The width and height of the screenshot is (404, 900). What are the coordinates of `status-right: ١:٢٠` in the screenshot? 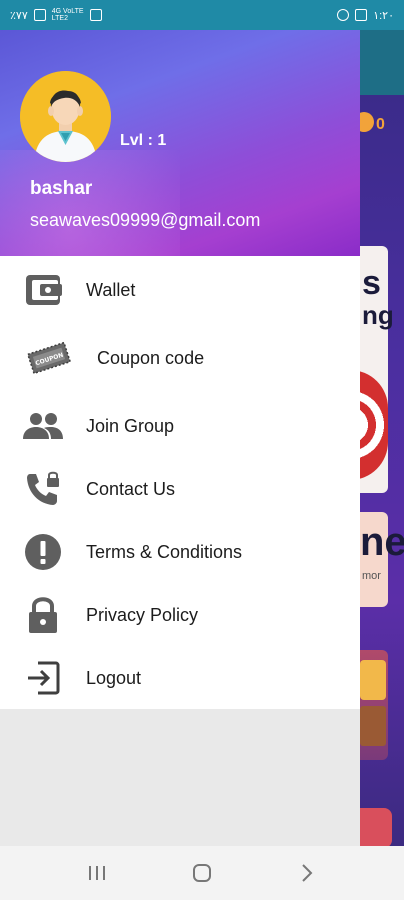 It's located at (365, 15).